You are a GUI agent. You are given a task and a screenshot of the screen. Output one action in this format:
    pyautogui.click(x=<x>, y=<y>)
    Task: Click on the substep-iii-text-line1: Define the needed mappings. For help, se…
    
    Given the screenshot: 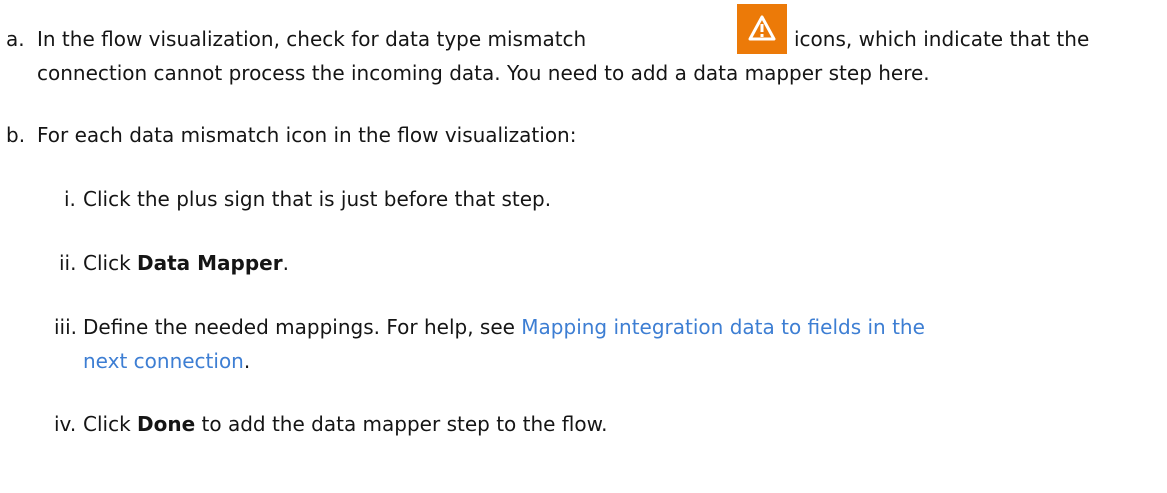 What is the action you would take?
    pyautogui.click(x=504, y=327)
    